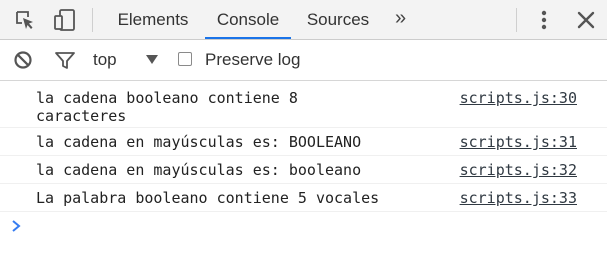 The image size is (607, 264). I want to click on console-message-text: la cadena booleano contiene 8 caracteres, so click(167, 107).